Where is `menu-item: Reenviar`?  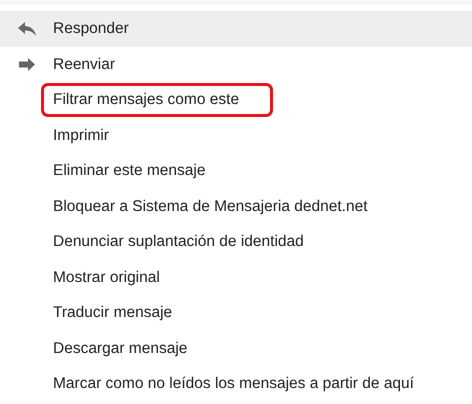 menu-item: Reenviar is located at coordinates (236, 64).